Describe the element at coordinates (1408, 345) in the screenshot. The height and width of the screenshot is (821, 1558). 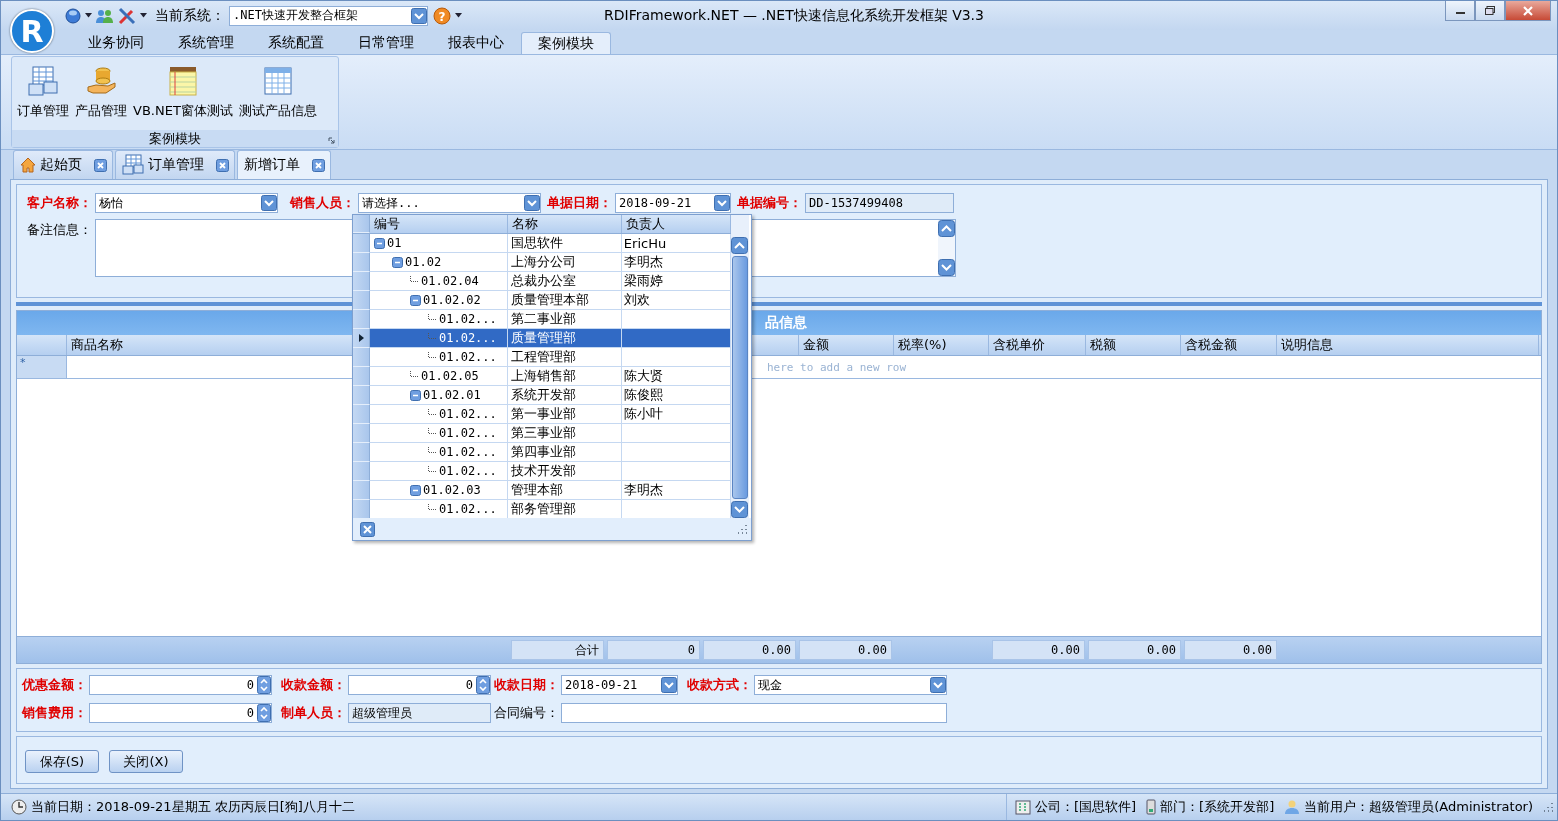
I see `column-header: 说明信息` at that location.